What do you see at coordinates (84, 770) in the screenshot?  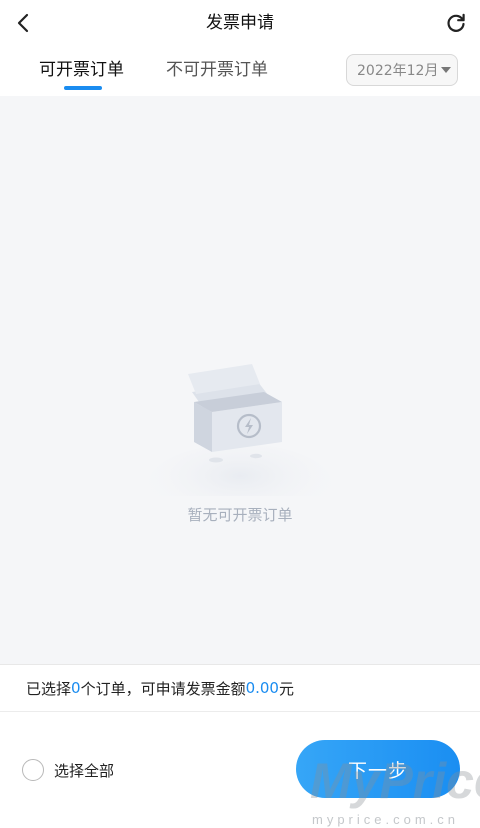 I see `select-all-label: 选择全部` at bounding box center [84, 770].